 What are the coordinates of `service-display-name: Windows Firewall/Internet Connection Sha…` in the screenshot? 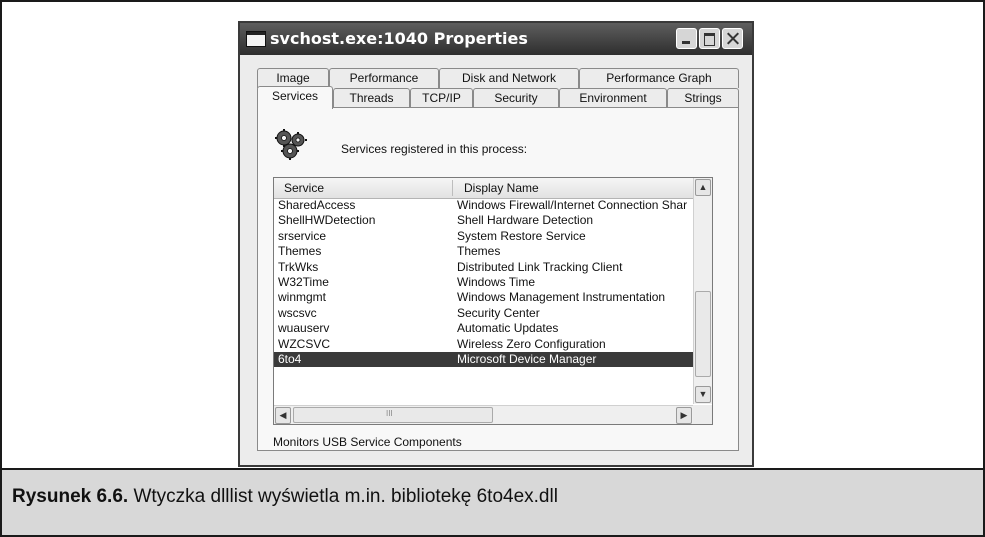 It's located at (572, 205).